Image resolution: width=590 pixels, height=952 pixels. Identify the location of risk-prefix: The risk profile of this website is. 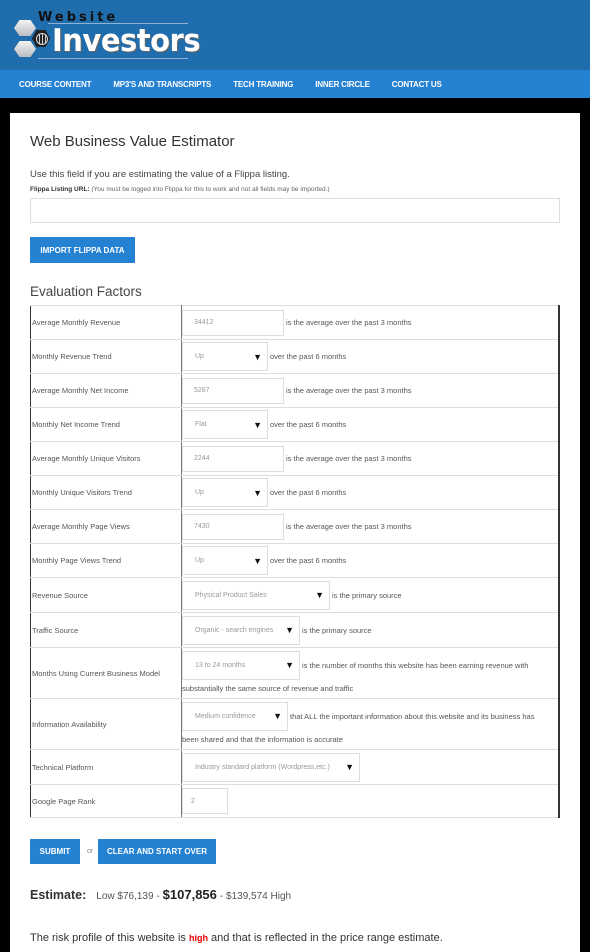
(108, 938).